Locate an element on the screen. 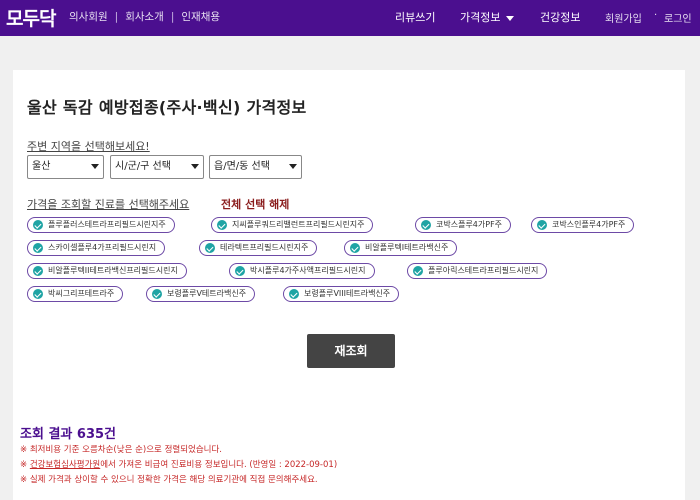 The height and width of the screenshot is (500, 700). nav-write-review: 리뷰쓰기 is located at coordinates (415, 17).